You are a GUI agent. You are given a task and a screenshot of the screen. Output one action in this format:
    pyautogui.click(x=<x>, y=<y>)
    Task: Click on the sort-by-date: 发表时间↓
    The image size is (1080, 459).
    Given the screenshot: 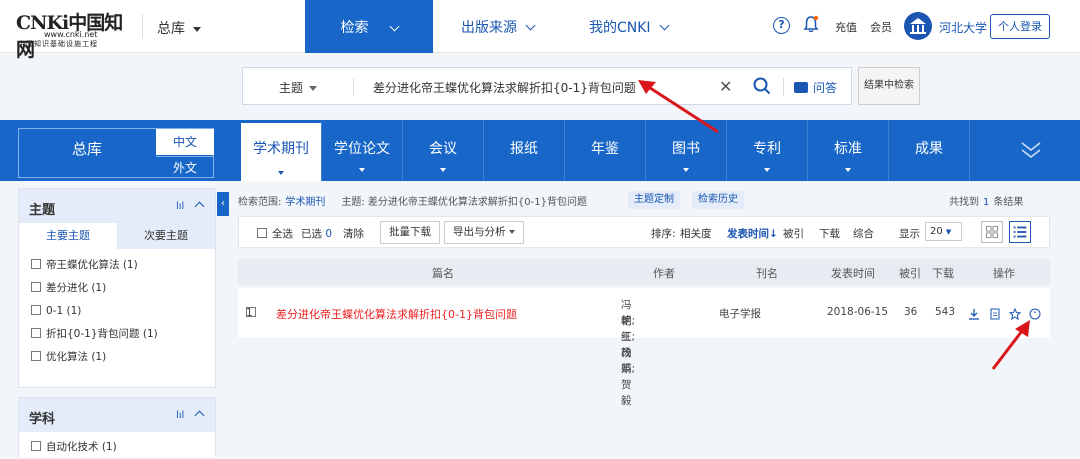 What is the action you would take?
    pyautogui.click(x=752, y=233)
    